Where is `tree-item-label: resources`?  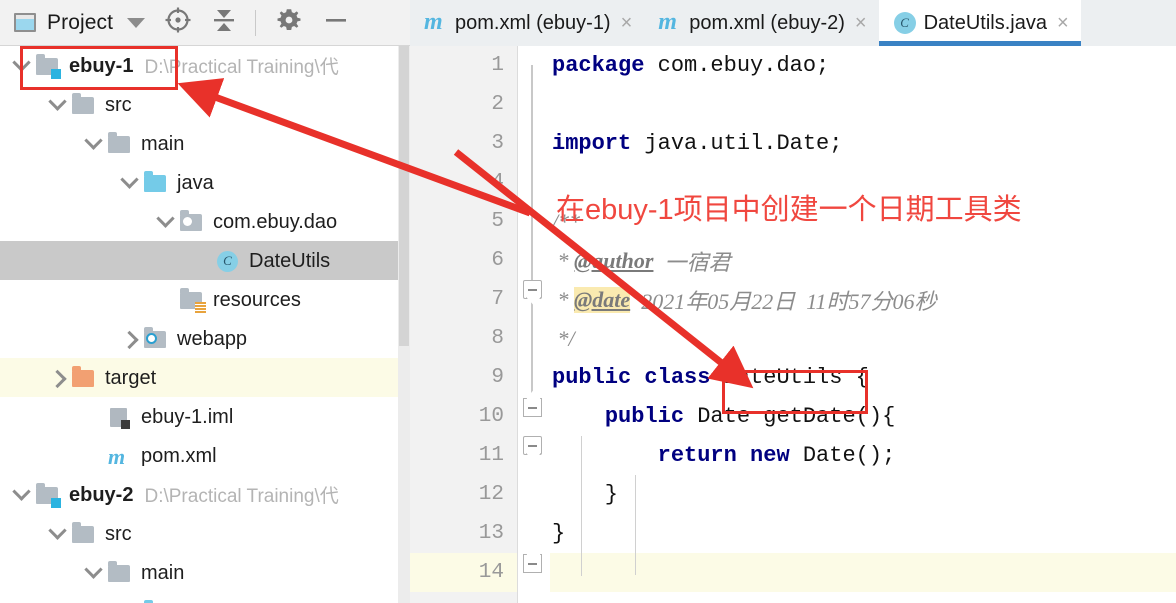
tree-item-label: resources is located at coordinates (257, 299).